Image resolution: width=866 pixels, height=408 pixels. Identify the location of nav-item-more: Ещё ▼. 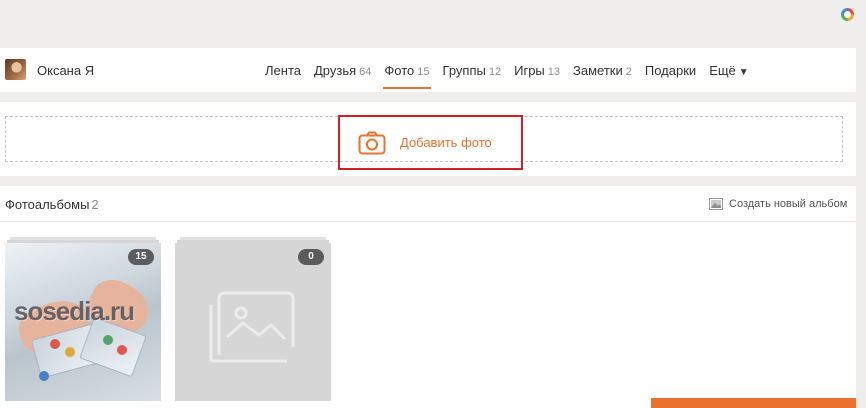
(729, 70).